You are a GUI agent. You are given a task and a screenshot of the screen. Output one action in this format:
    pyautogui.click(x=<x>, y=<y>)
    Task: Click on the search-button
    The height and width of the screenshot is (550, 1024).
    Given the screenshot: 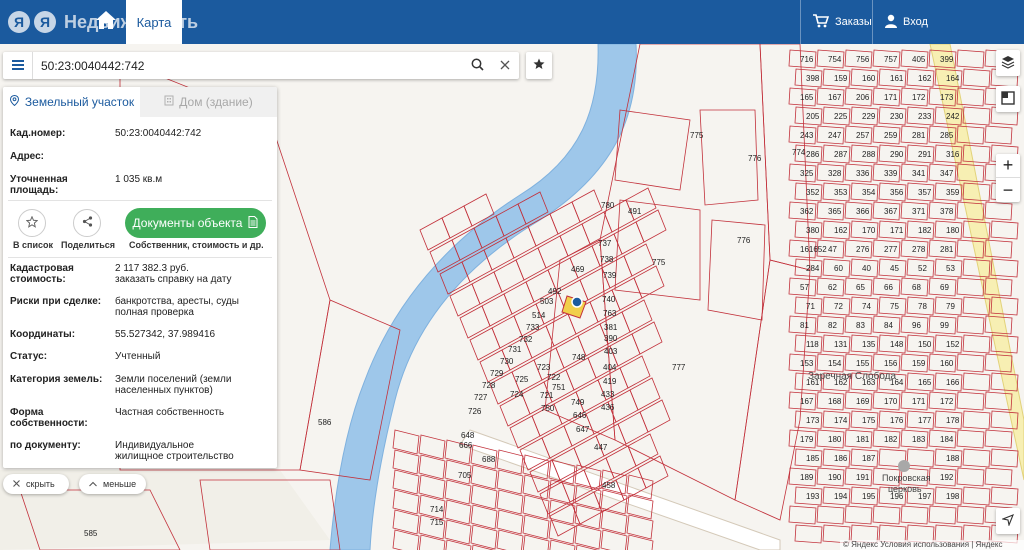 What is the action you would take?
    pyautogui.click(x=477, y=65)
    